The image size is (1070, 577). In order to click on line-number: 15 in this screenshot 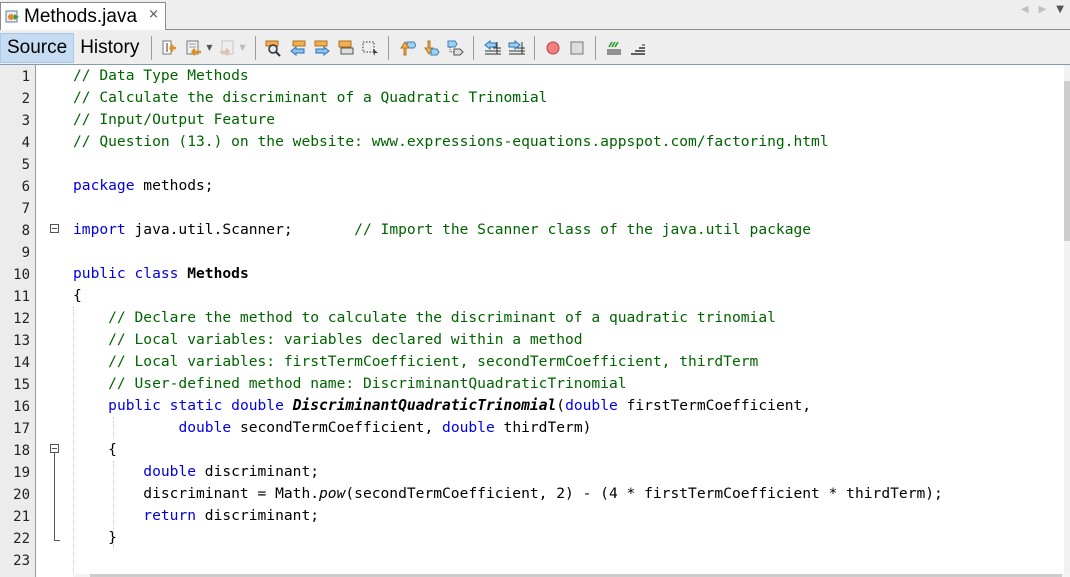, I will do `click(21, 385)`.